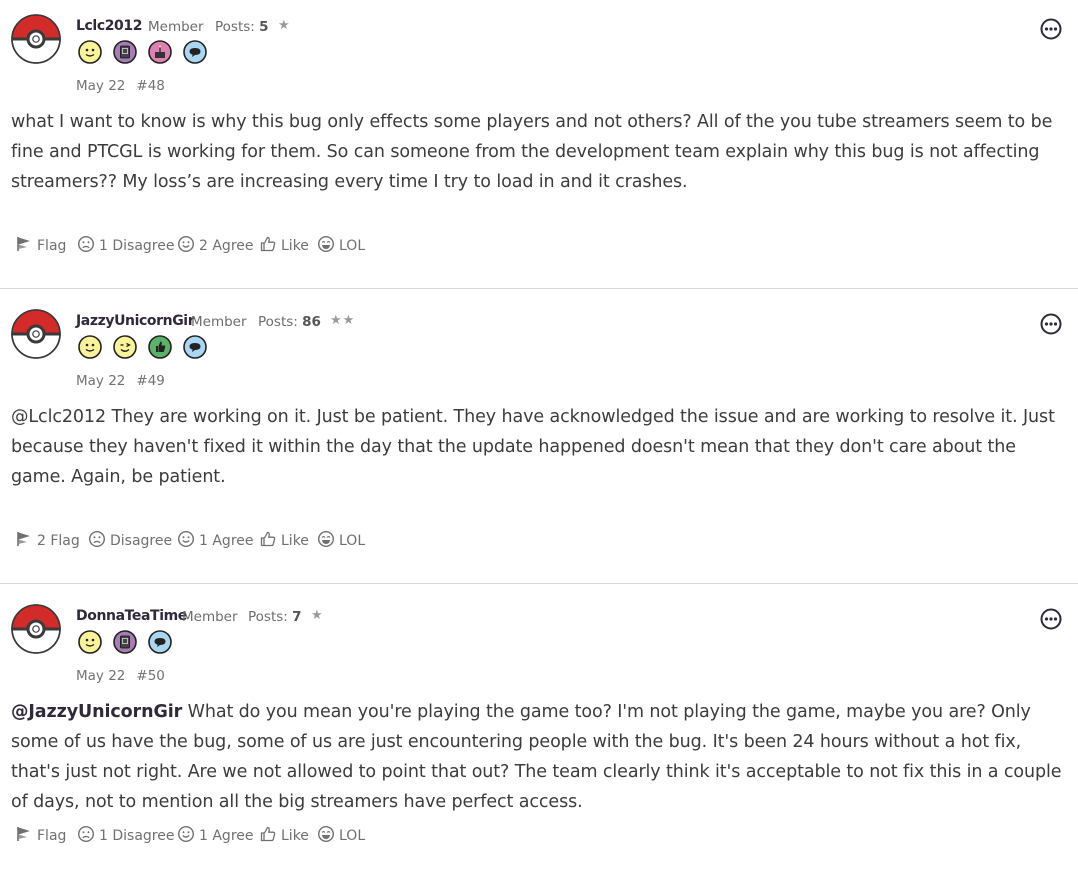 Image resolution: width=1078 pixels, height=888 pixels. What do you see at coordinates (47, 539) in the screenshot?
I see `flag-button: 2 Flag` at bounding box center [47, 539].